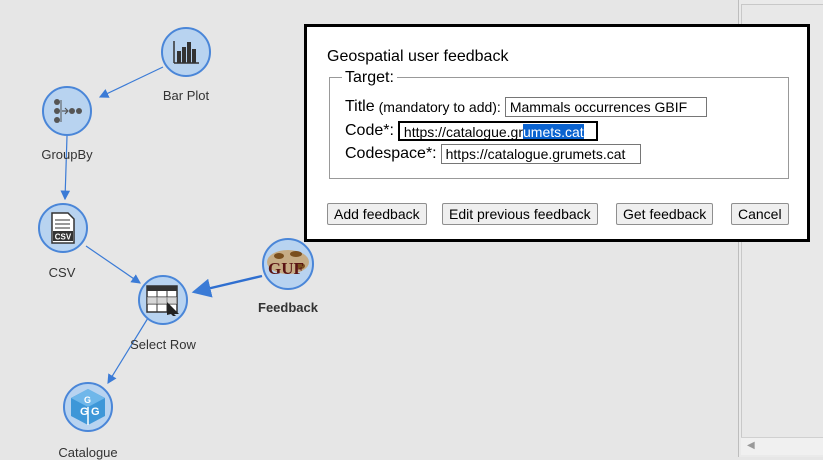 The image size is (823, 460). I want to click on codespace-label: Codespace*:, so click(391, 153).